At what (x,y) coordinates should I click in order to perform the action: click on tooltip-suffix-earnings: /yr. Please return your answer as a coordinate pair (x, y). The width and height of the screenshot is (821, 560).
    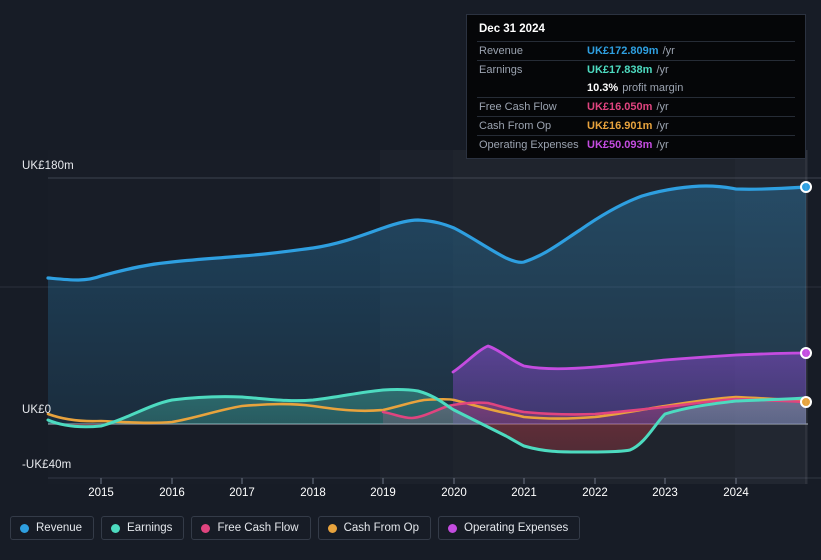
    Looking at the image, I should click on (662, 70).